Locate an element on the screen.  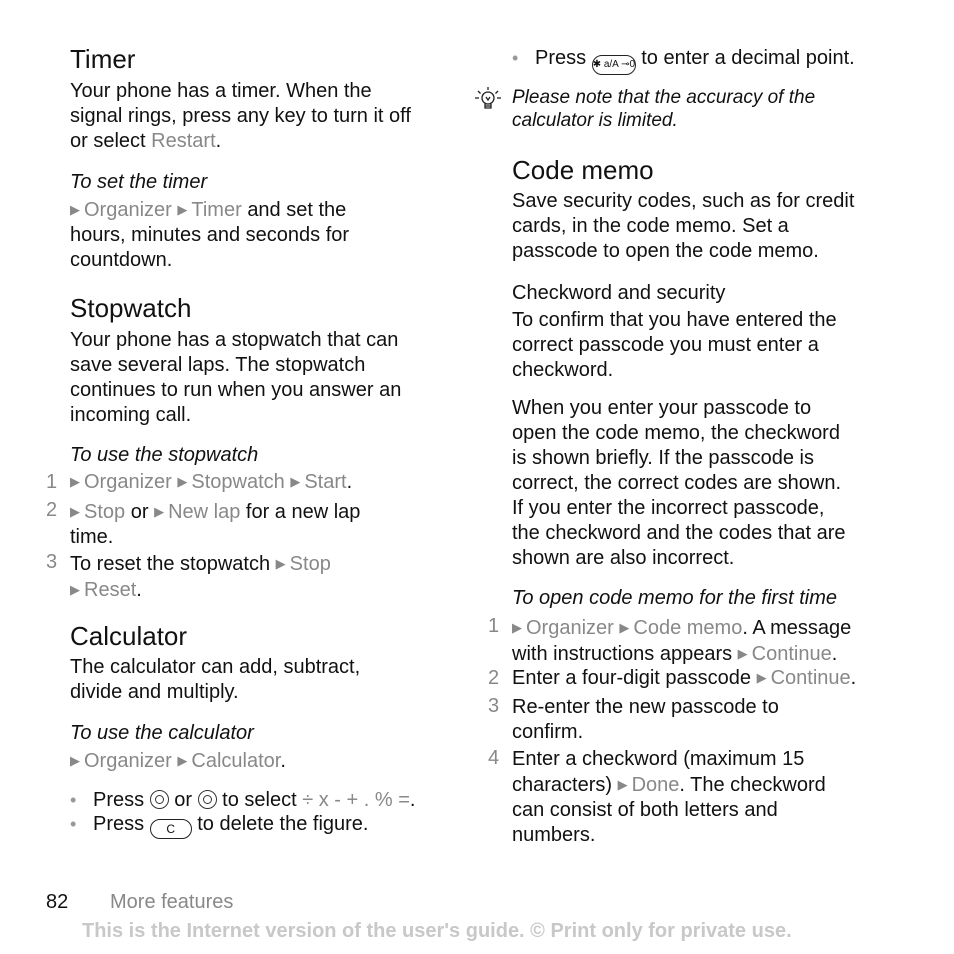
menu-path-stopwatch: Stopwatch is located at coordinates (238, 482).